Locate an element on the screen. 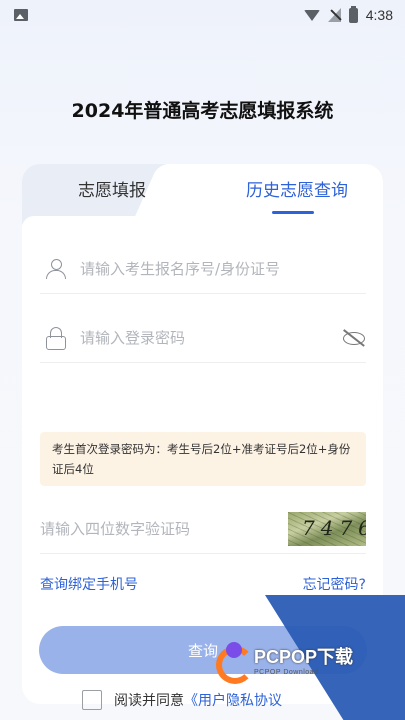  agreement-row: 阅读并同意 《用户隐私协议 is located at coordinates (182, 700).